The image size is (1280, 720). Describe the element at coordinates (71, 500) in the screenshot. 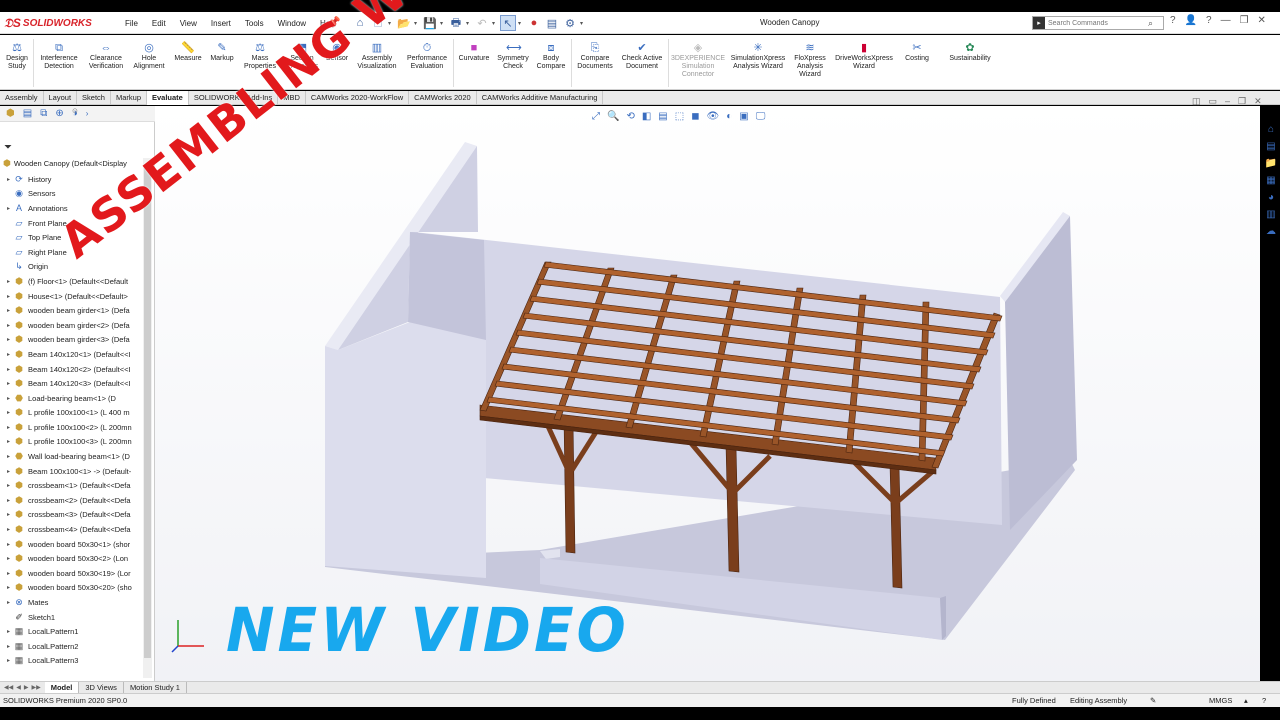

I see `tree-item: ▸ ⬢ crossbeam<2> (Default<<Defa` at that location.